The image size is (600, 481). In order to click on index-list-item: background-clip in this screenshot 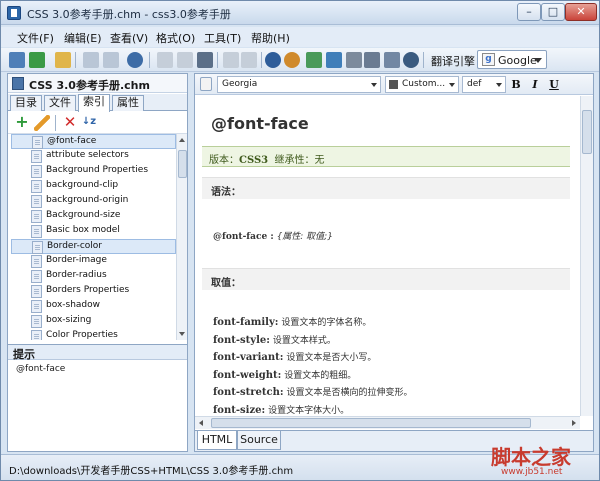, I will do `click(93, 186)`.